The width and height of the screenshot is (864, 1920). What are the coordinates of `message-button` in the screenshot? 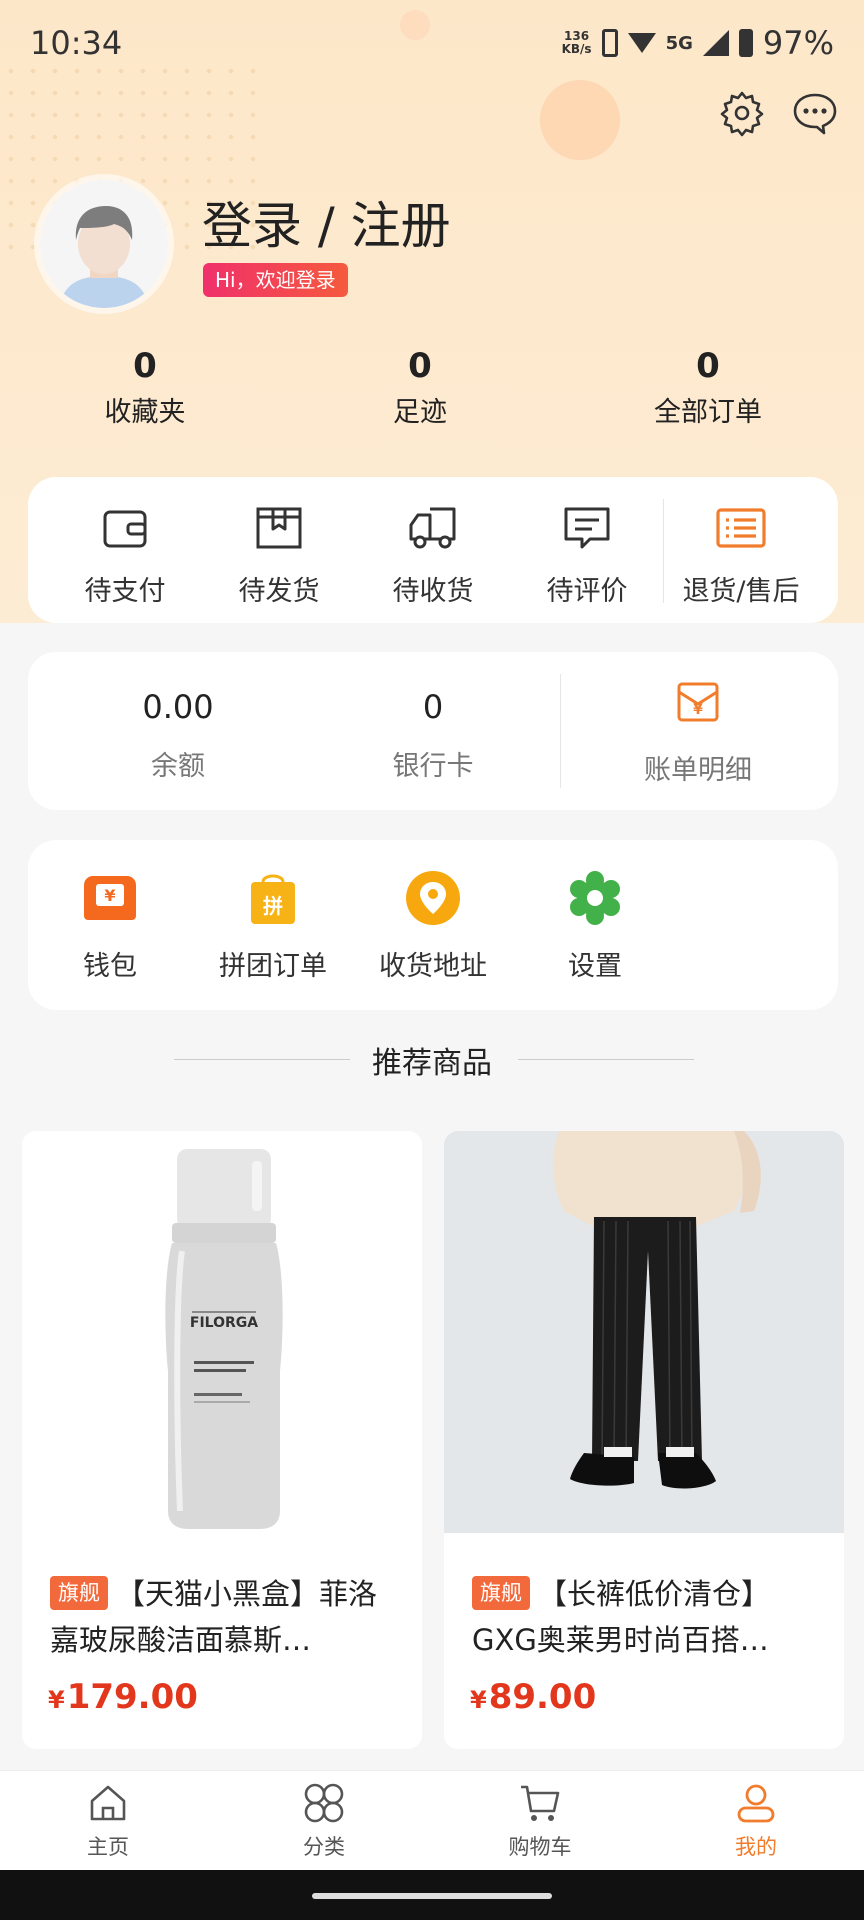 It's located at (815, 113).